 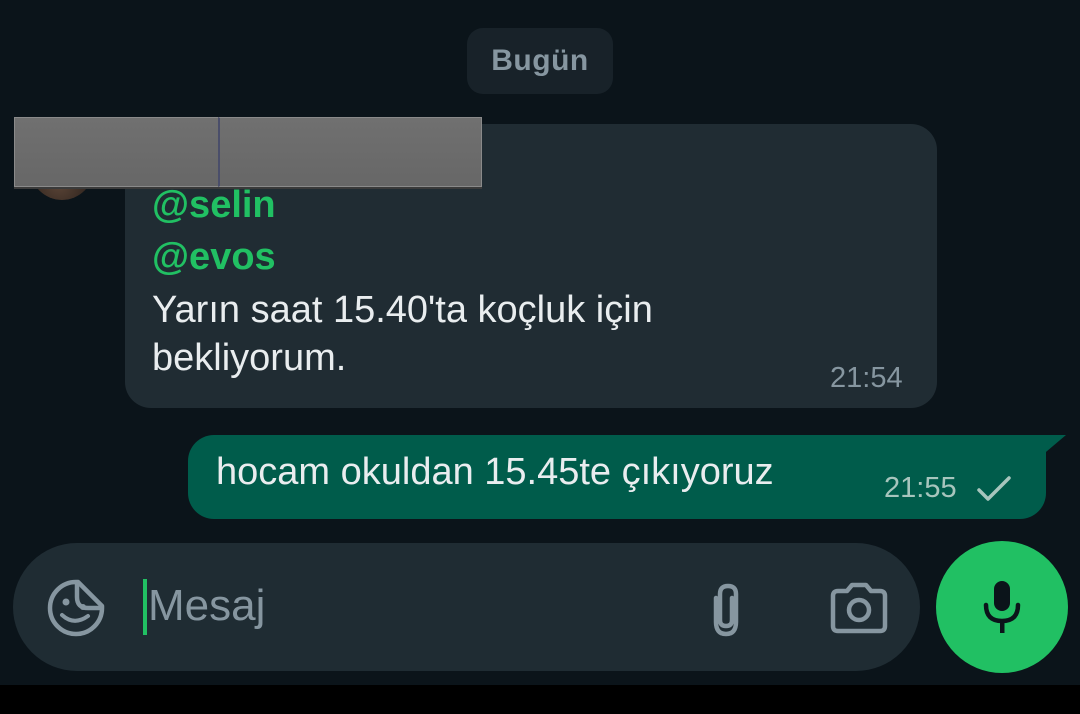 I want to click on mic-icon, so click(x=1002, y=607).